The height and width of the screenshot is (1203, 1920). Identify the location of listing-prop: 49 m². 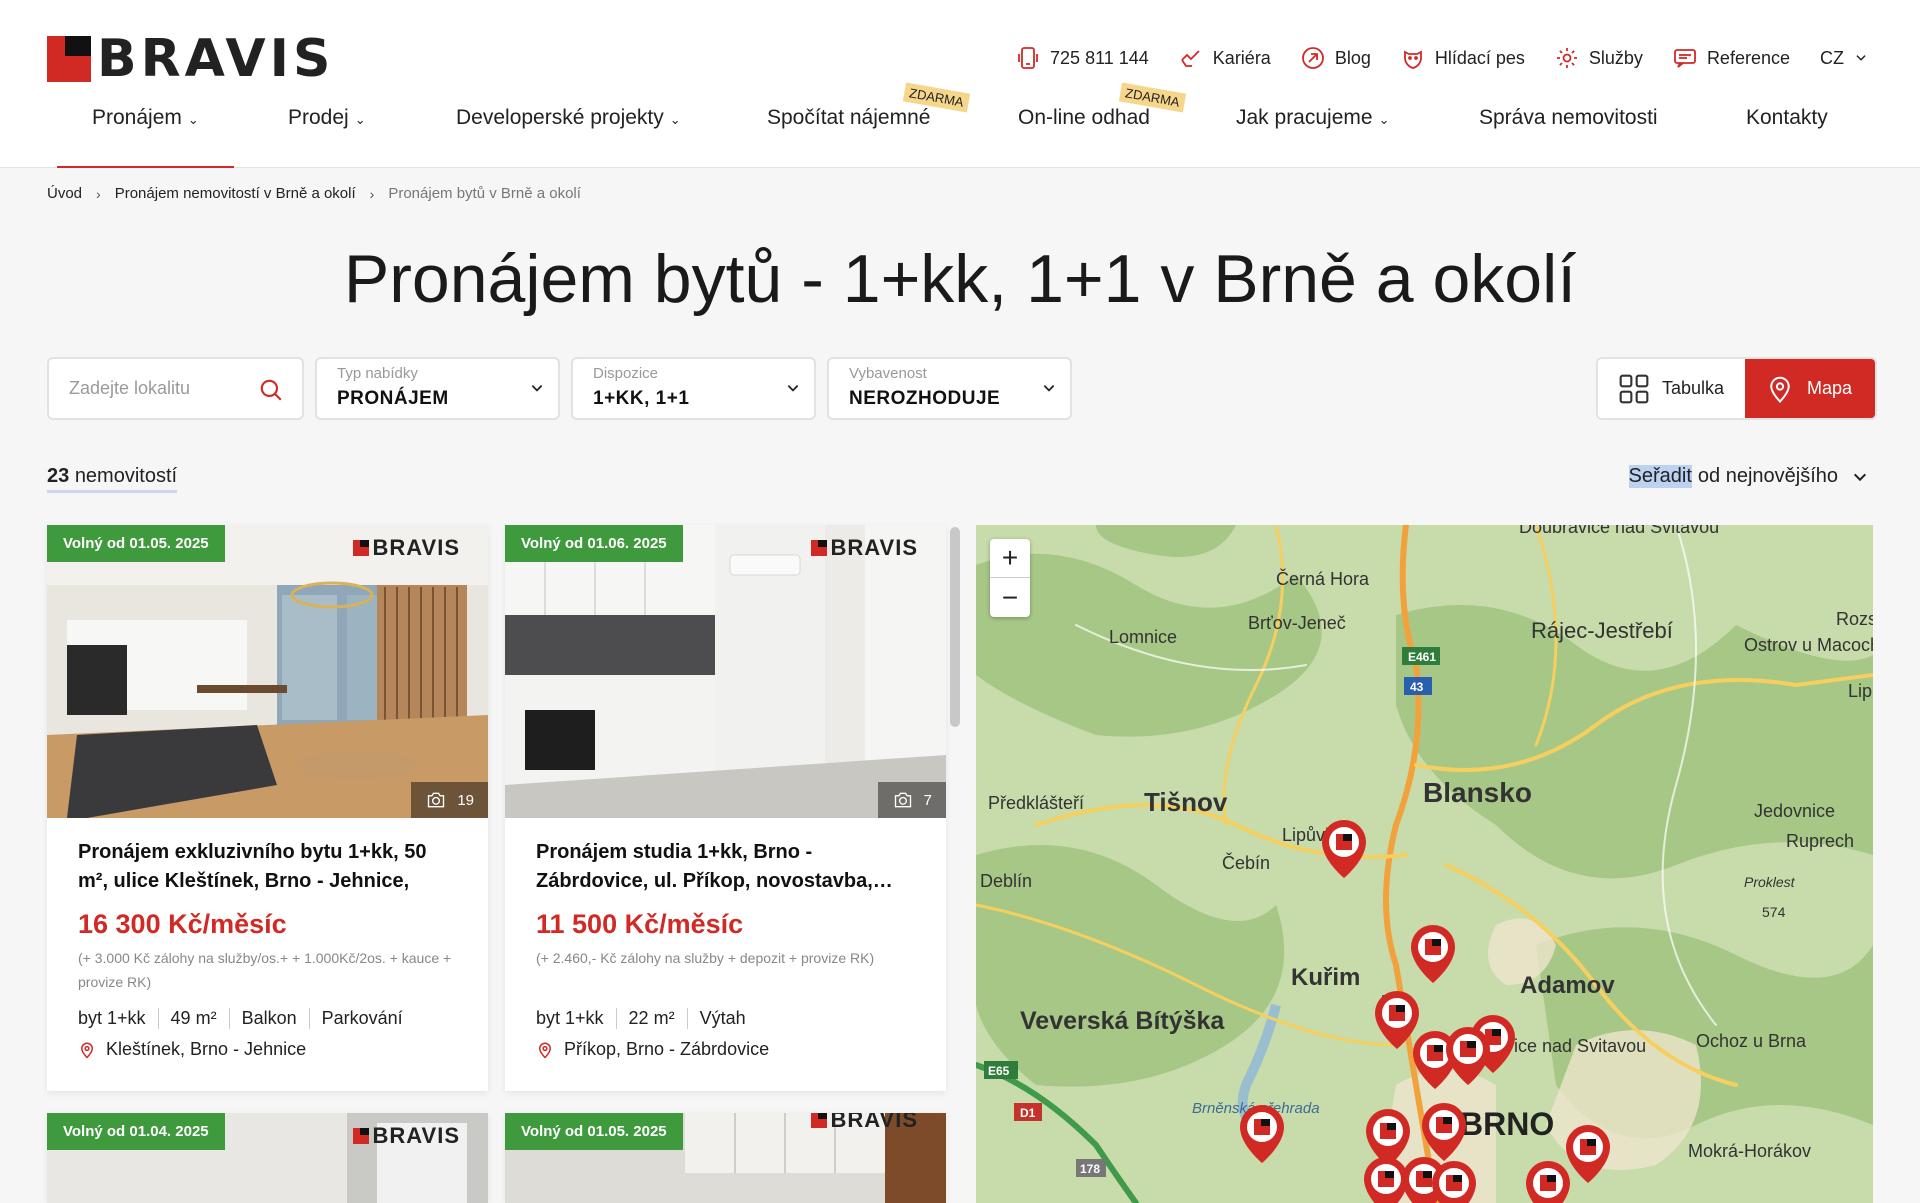
(193, 1018).